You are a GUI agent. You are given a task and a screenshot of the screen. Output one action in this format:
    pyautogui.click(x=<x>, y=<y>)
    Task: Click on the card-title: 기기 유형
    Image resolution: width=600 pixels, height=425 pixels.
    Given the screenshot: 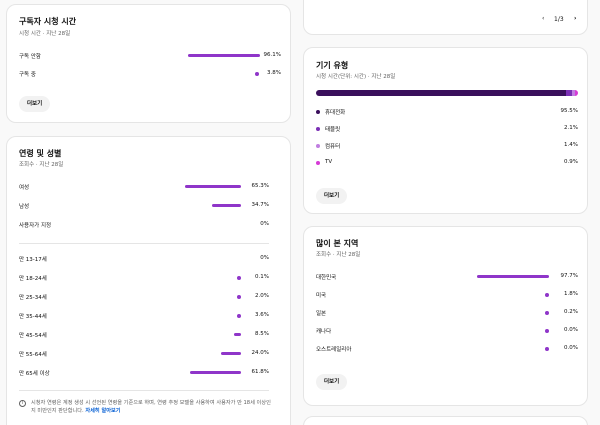 What is the action you would take?
    pyautogui.click(x=332, y=65)
    